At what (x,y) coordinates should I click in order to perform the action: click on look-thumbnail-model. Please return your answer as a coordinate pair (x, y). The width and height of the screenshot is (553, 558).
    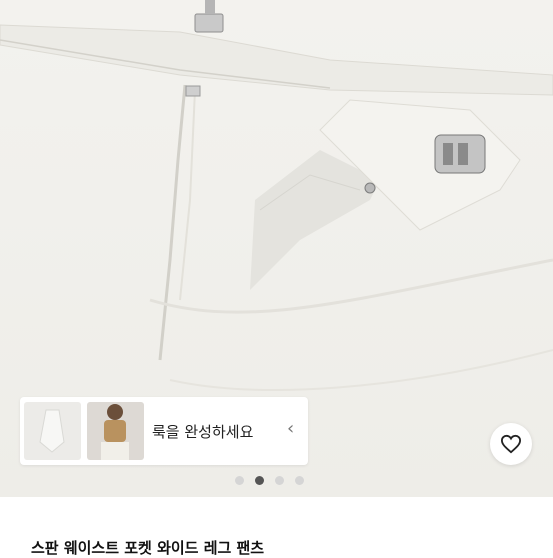
    Looking at the image, I should click on (115, 431).